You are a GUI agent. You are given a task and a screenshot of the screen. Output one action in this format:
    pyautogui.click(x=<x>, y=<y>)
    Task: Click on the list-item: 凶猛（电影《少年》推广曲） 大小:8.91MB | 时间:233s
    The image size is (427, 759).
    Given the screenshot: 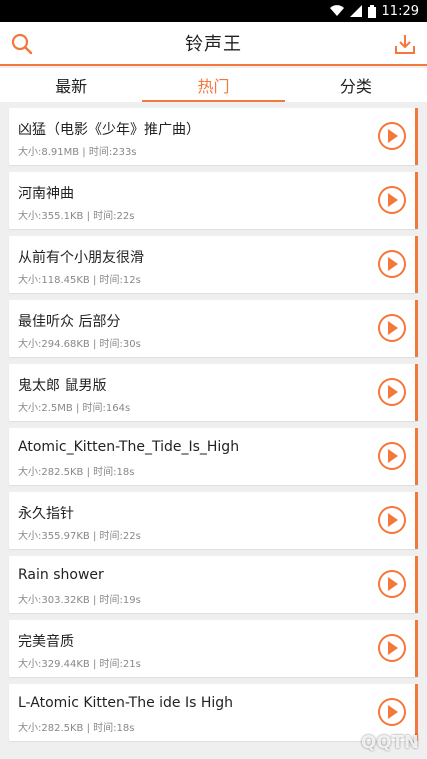 What is the action you would take?
    pyautogui.click(x=213, y=136)
    